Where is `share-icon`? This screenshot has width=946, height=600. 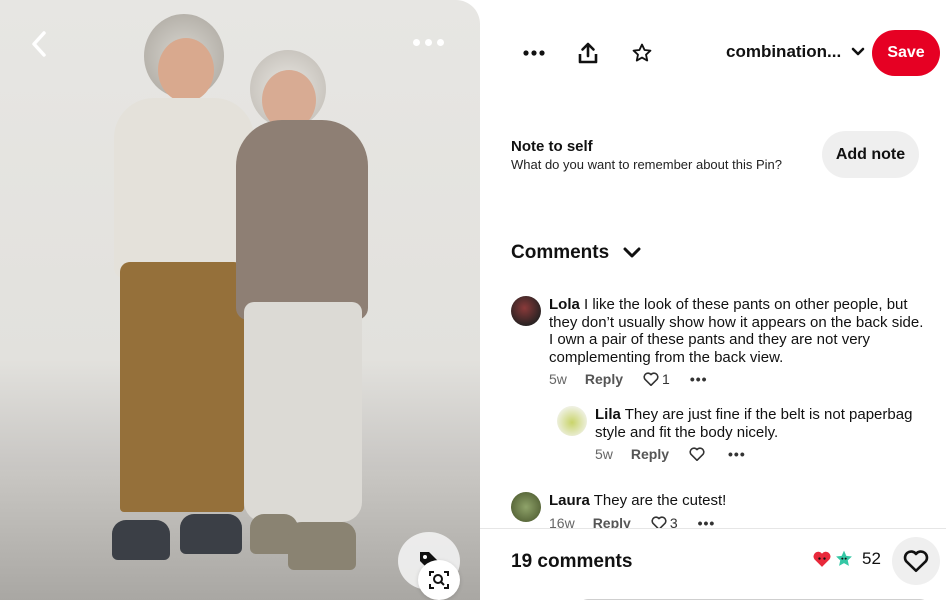 share-icon is located at coordinates (588, 53).